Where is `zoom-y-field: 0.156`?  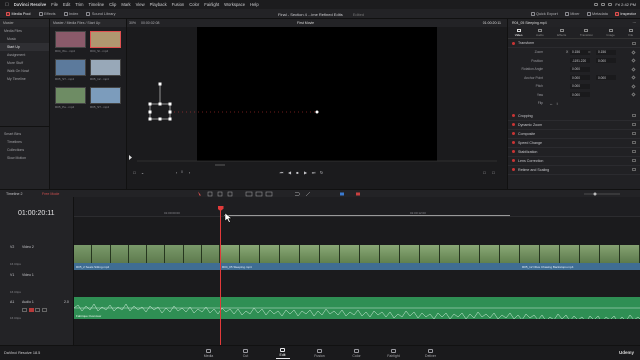
zoom-y-field: 0.156 is located at coordinates (606, 52).